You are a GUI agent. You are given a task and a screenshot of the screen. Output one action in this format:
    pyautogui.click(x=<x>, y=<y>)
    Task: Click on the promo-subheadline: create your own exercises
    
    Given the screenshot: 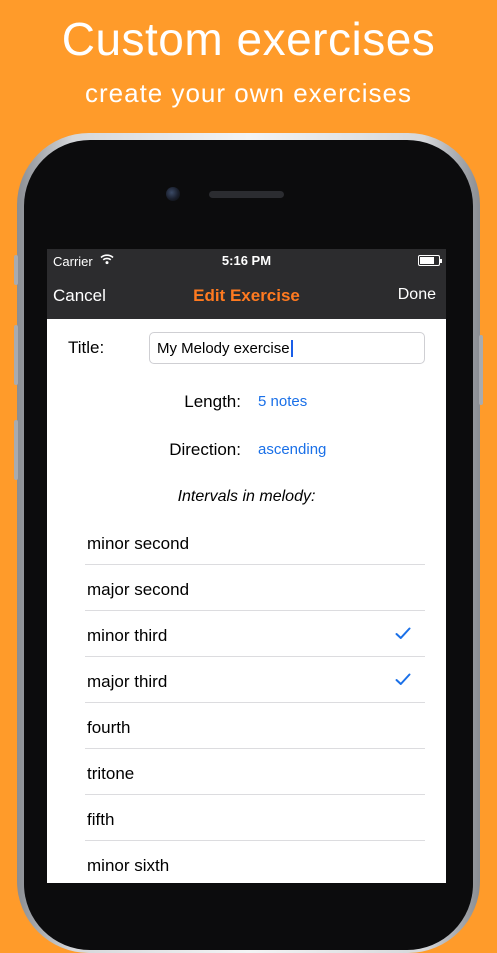 What is the action you would take?
    pyautogui.click(x=248, y=93)
    